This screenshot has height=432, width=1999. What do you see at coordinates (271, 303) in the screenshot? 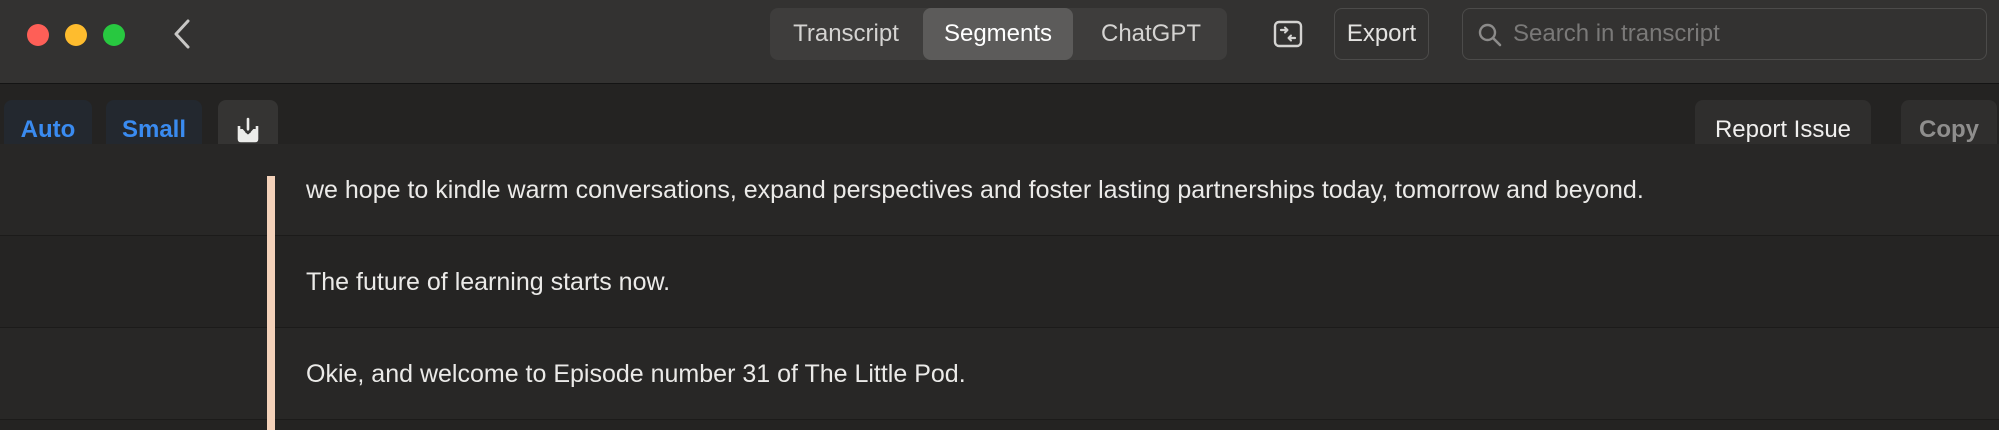
I see `segment-marker-line` at bounding box center [271, 303].